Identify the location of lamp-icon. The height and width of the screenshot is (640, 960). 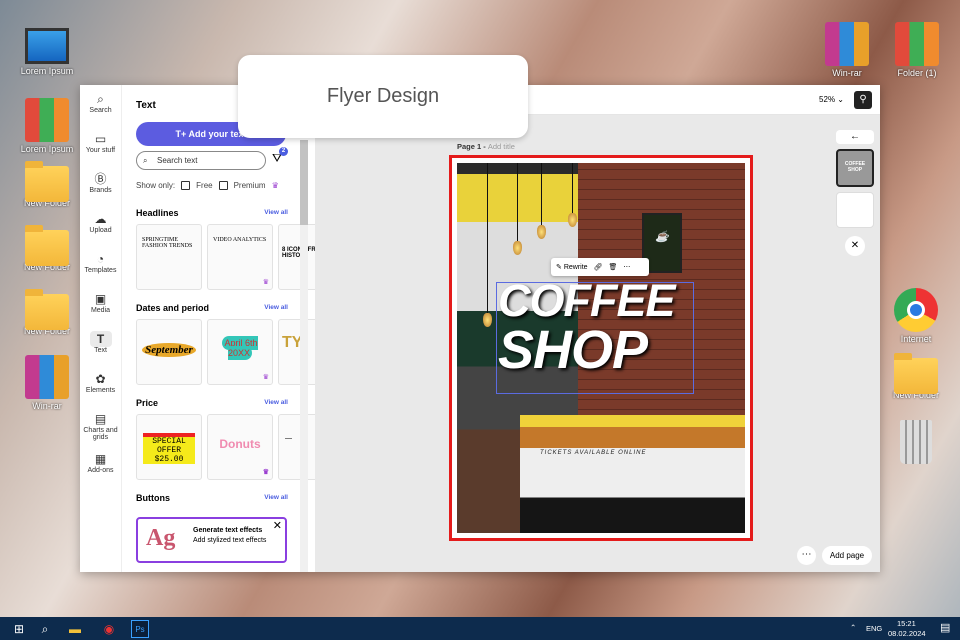
(572, 220).